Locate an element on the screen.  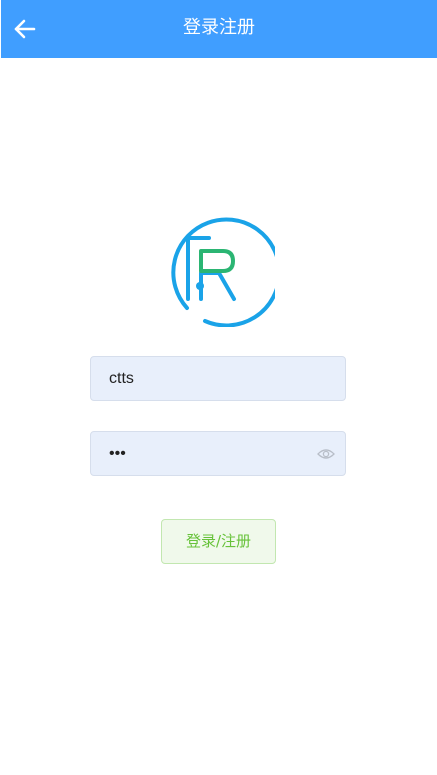
page-title: 登录注册 is located at coordinates (219, 27).